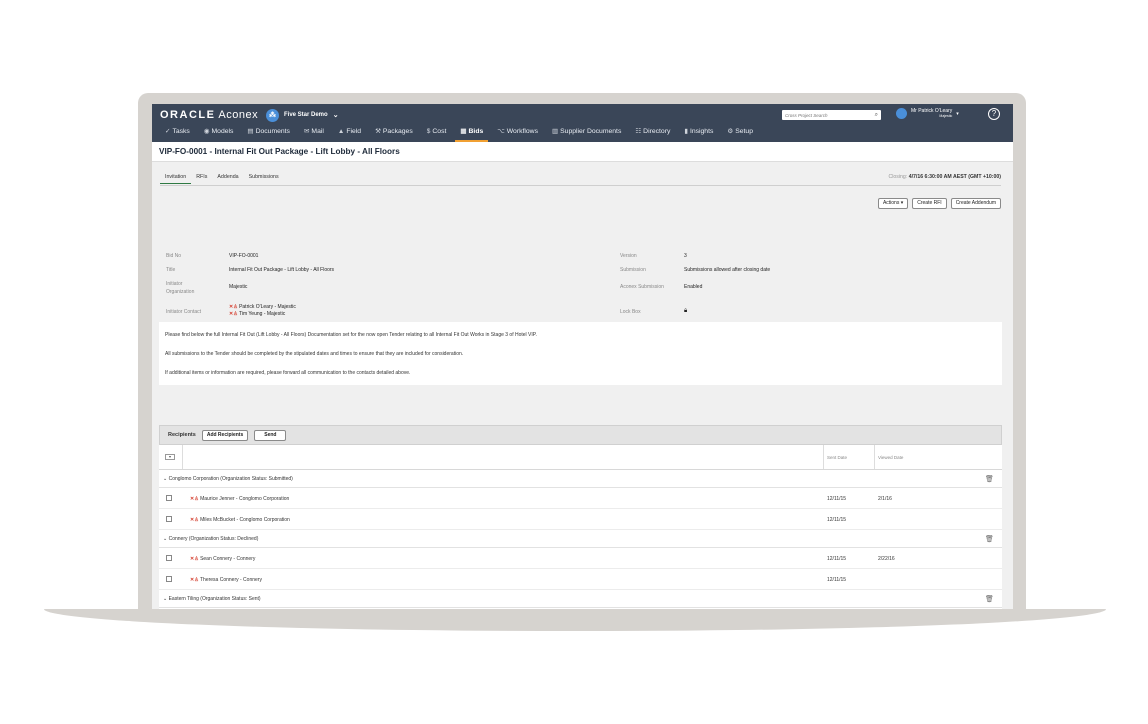 The width and height of the screenshot is (1148, 724). What do you see at coordinates (886, 559) in the screenshot?
I see `viewed-date: 2/22/16` at bounding box center [886, 559].